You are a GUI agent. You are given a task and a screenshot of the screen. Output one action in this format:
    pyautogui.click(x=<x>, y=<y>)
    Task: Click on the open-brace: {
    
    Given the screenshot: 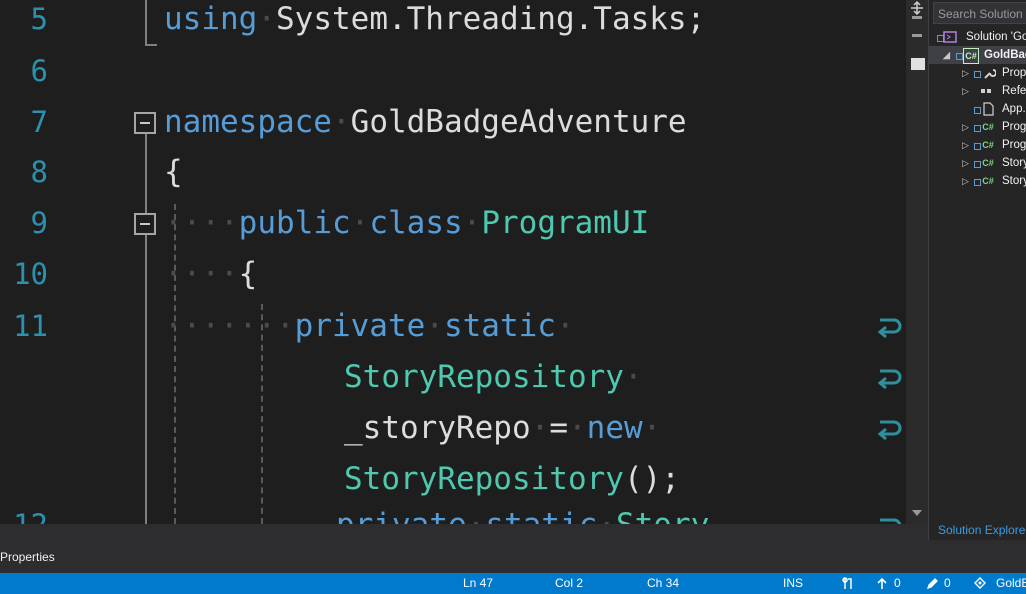 What is the action you would take?
    pyautogui.click(x=173, y=172)
    